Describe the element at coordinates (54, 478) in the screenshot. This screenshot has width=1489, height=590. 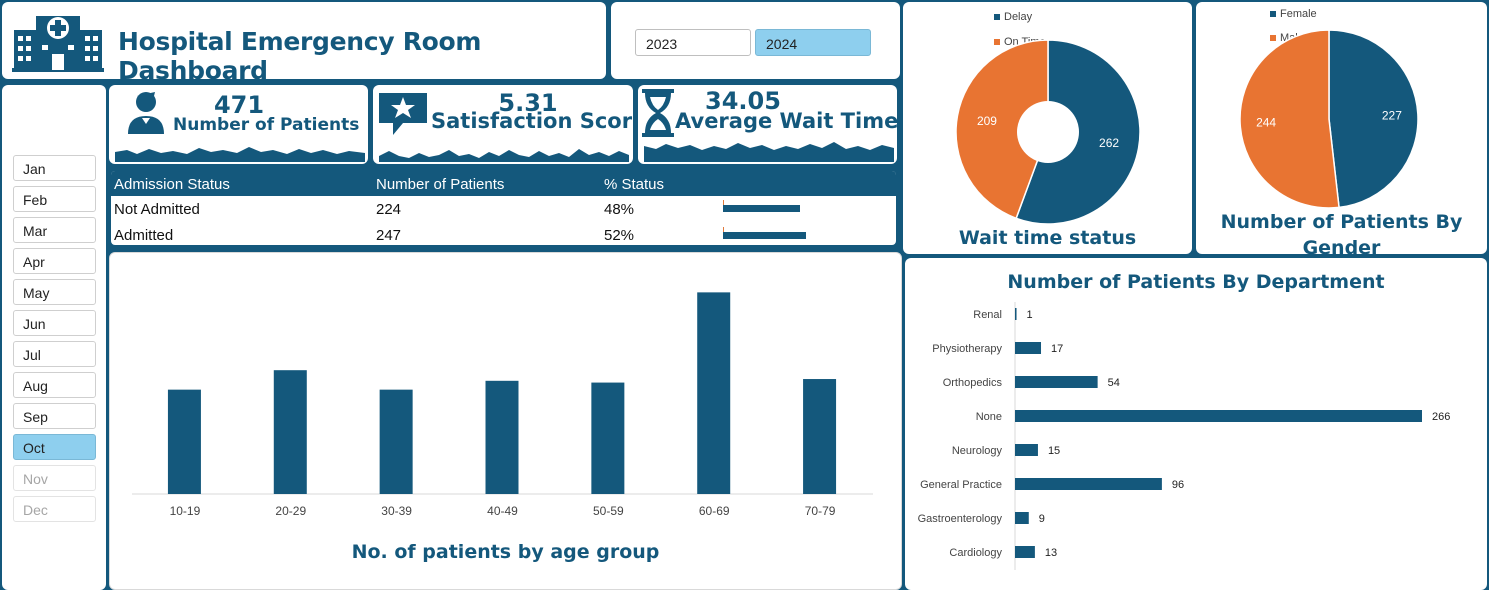
I see `month-option-nov: Nov` at that location.